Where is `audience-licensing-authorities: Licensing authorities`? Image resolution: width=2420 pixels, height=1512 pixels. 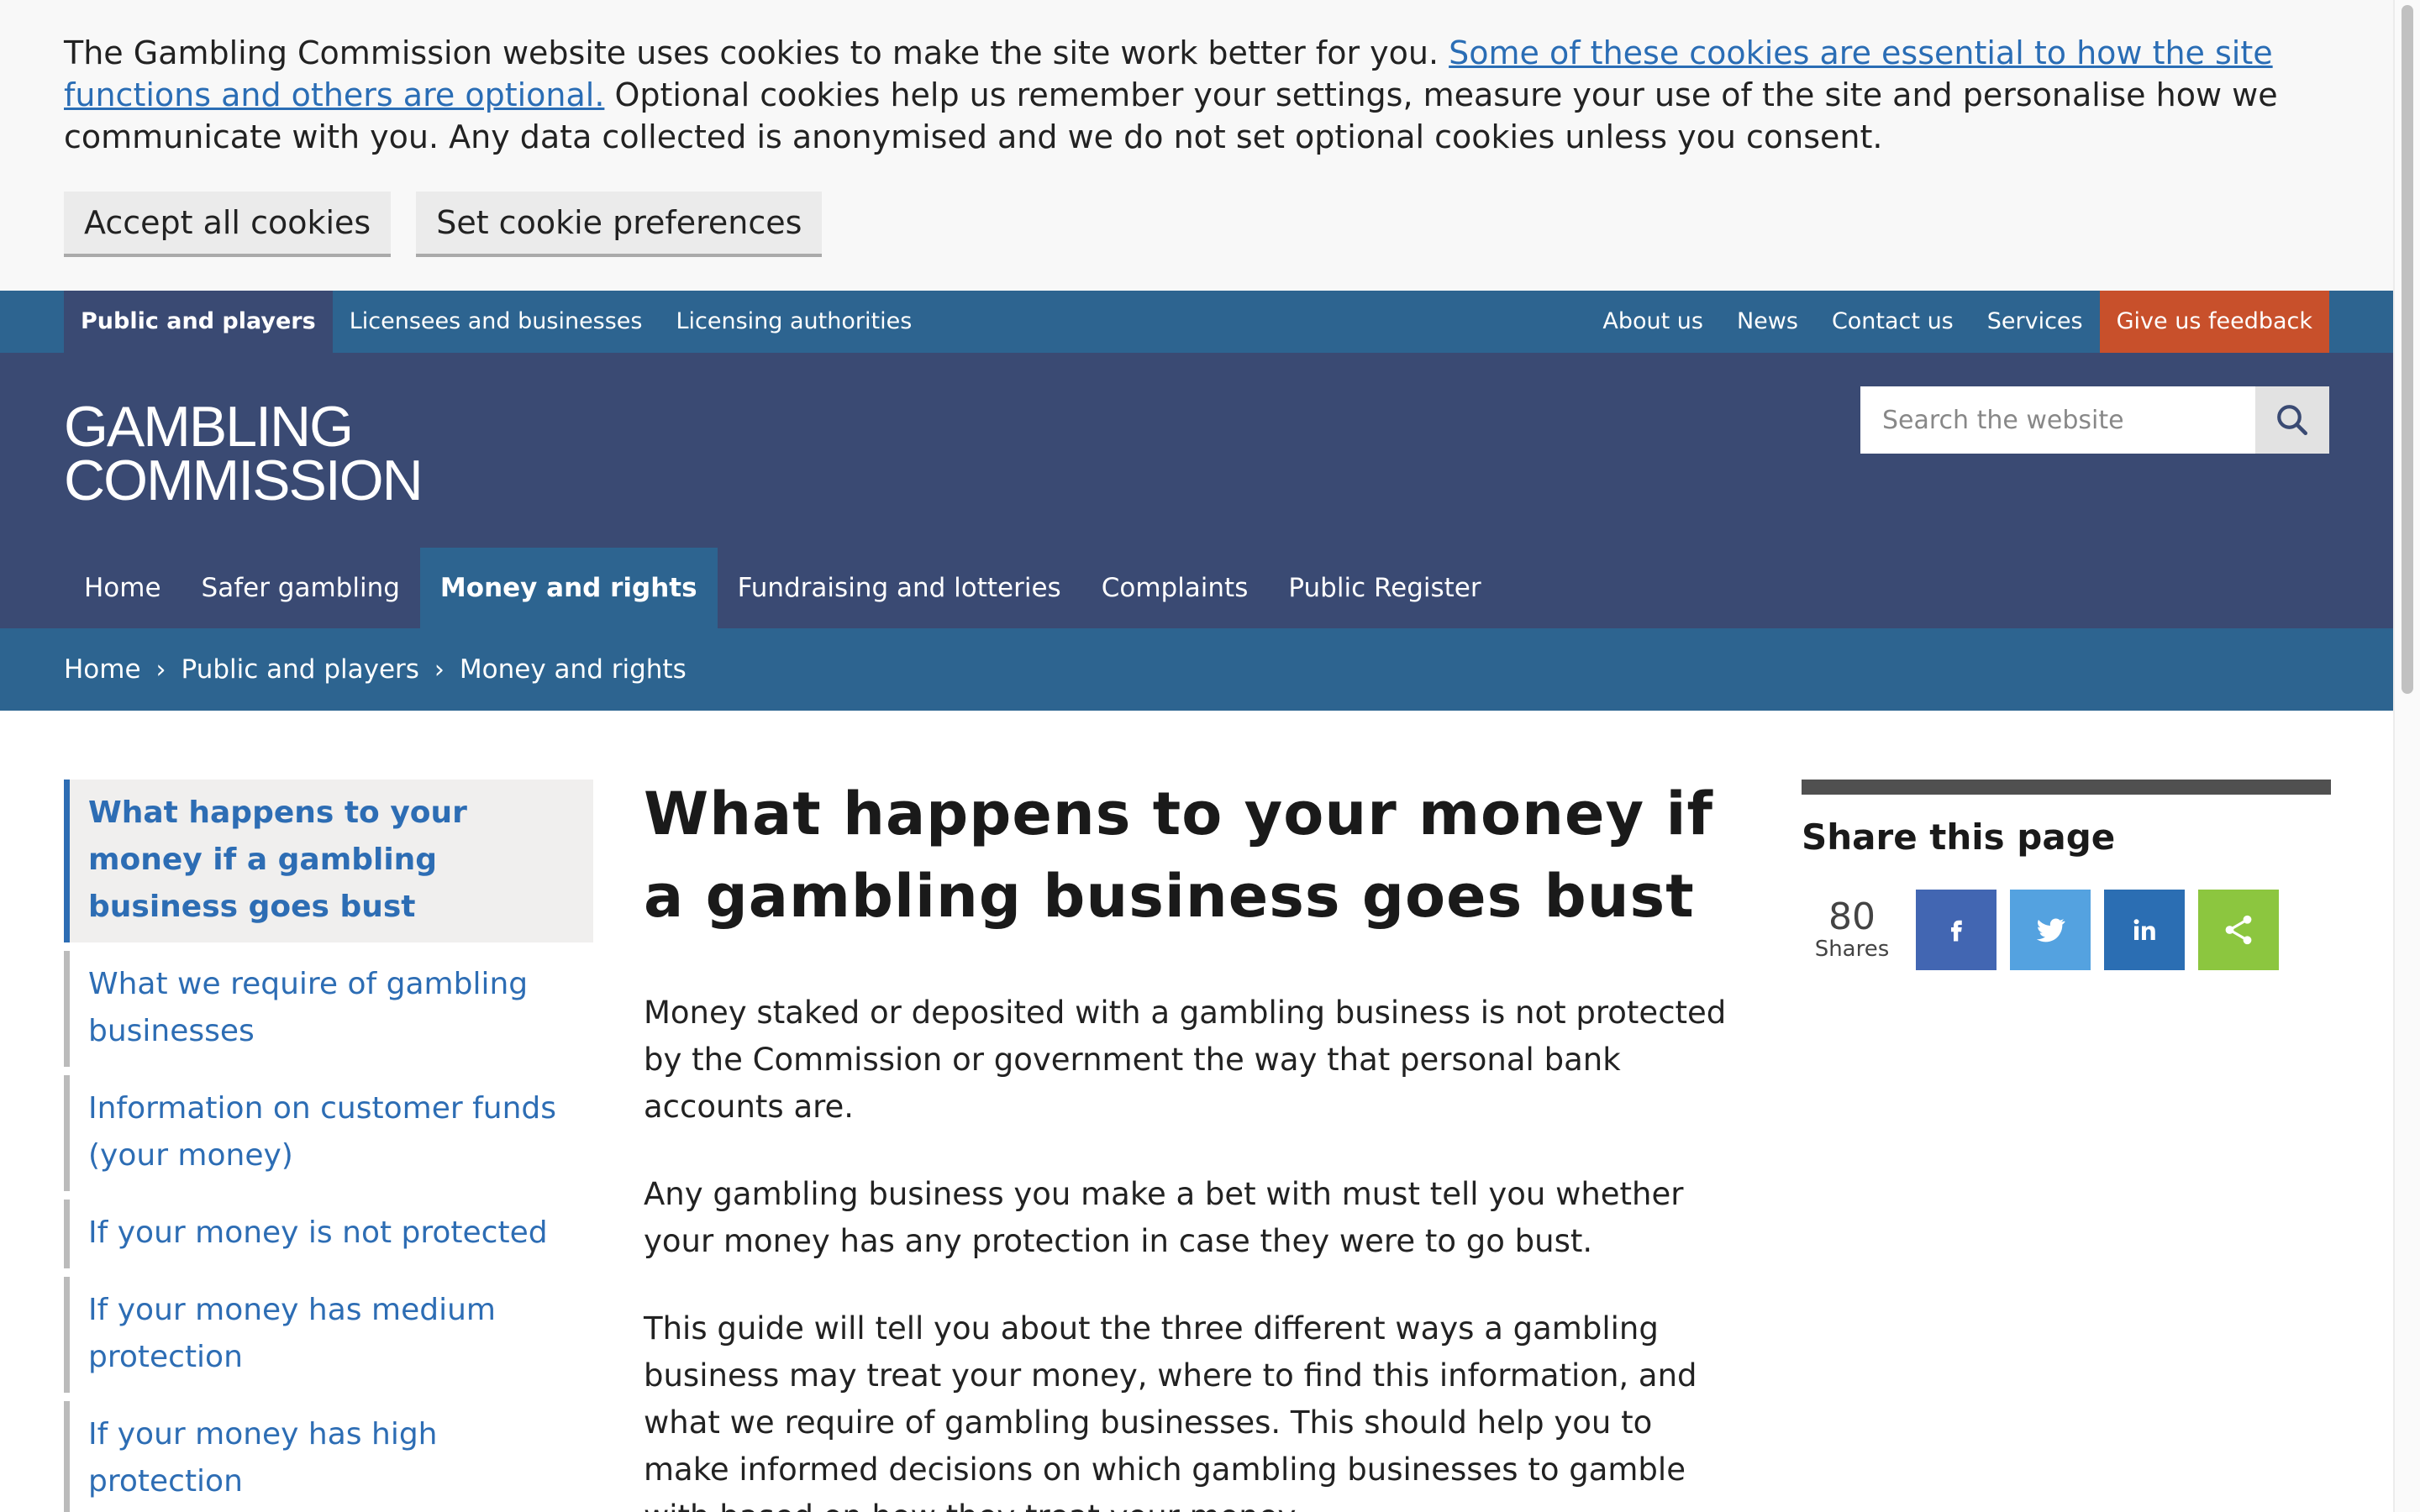
audience-licensing-authorities: Licensing authorities is located at coordinates (794, 322).